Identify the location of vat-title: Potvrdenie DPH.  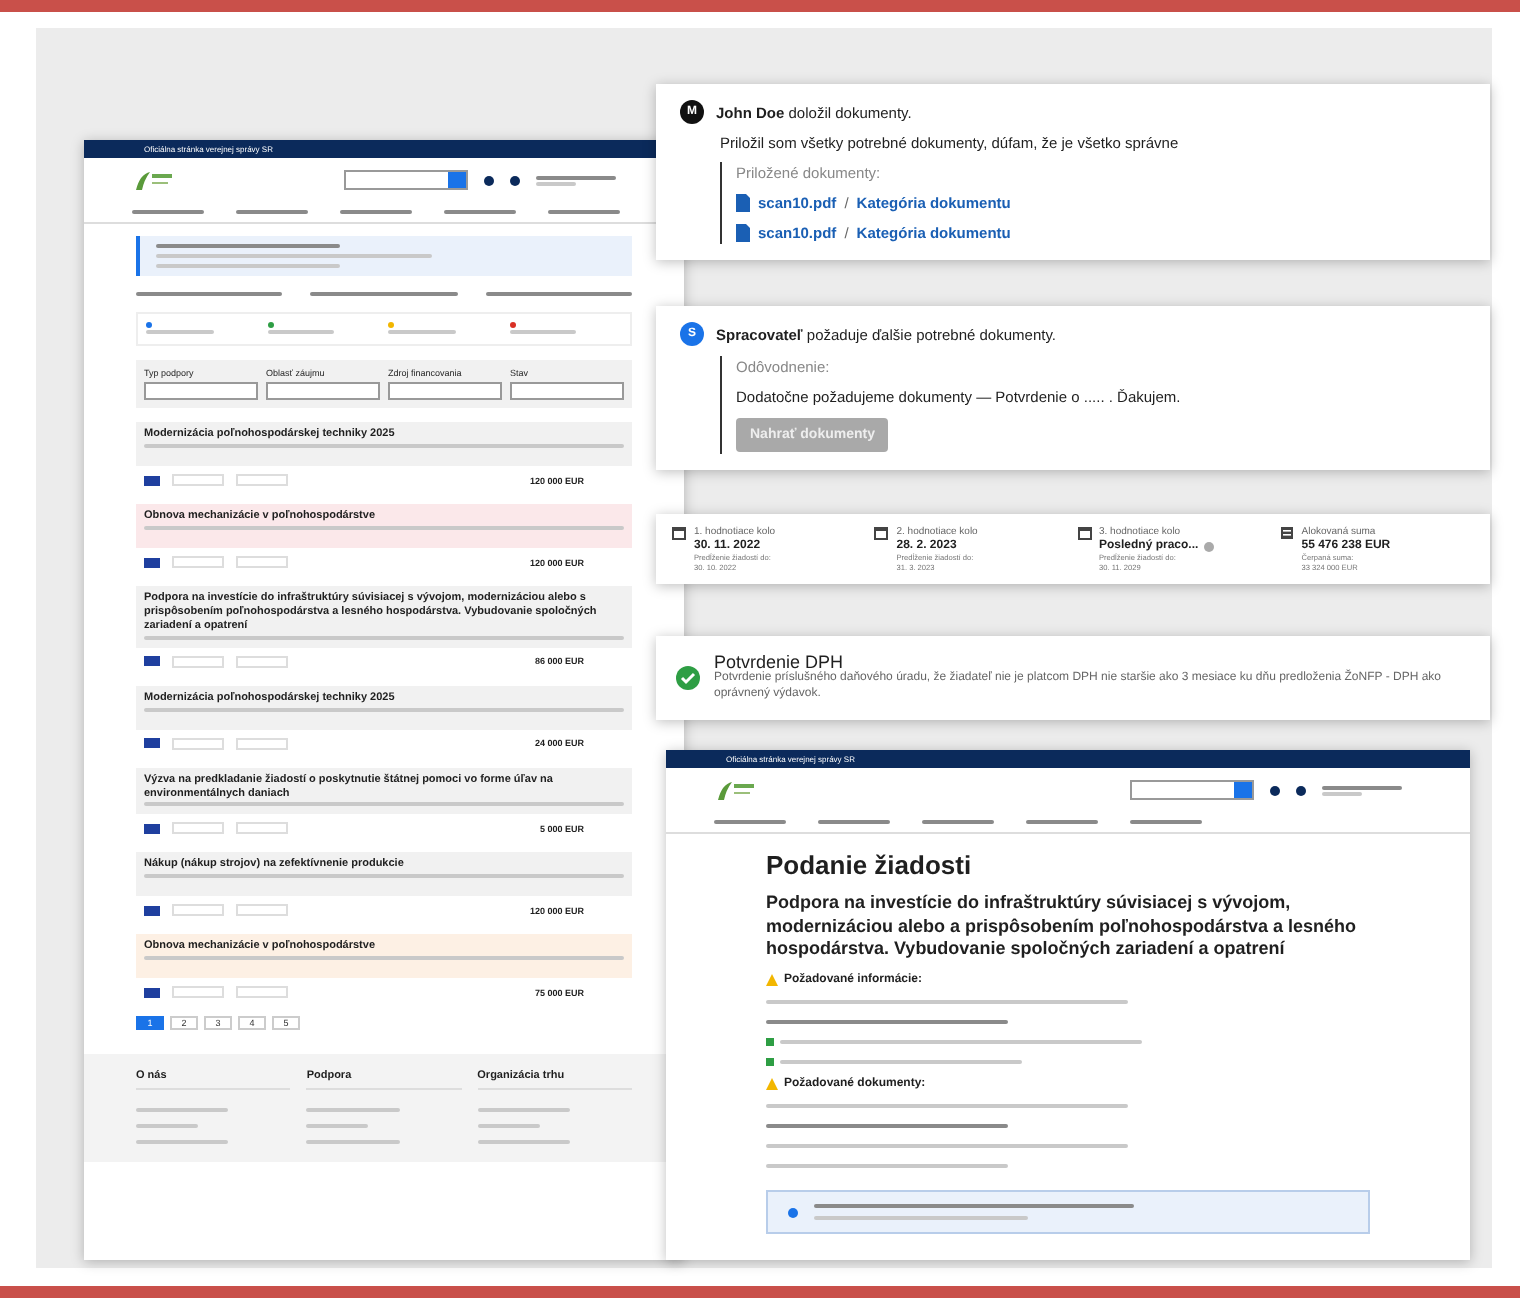
(779, 662).